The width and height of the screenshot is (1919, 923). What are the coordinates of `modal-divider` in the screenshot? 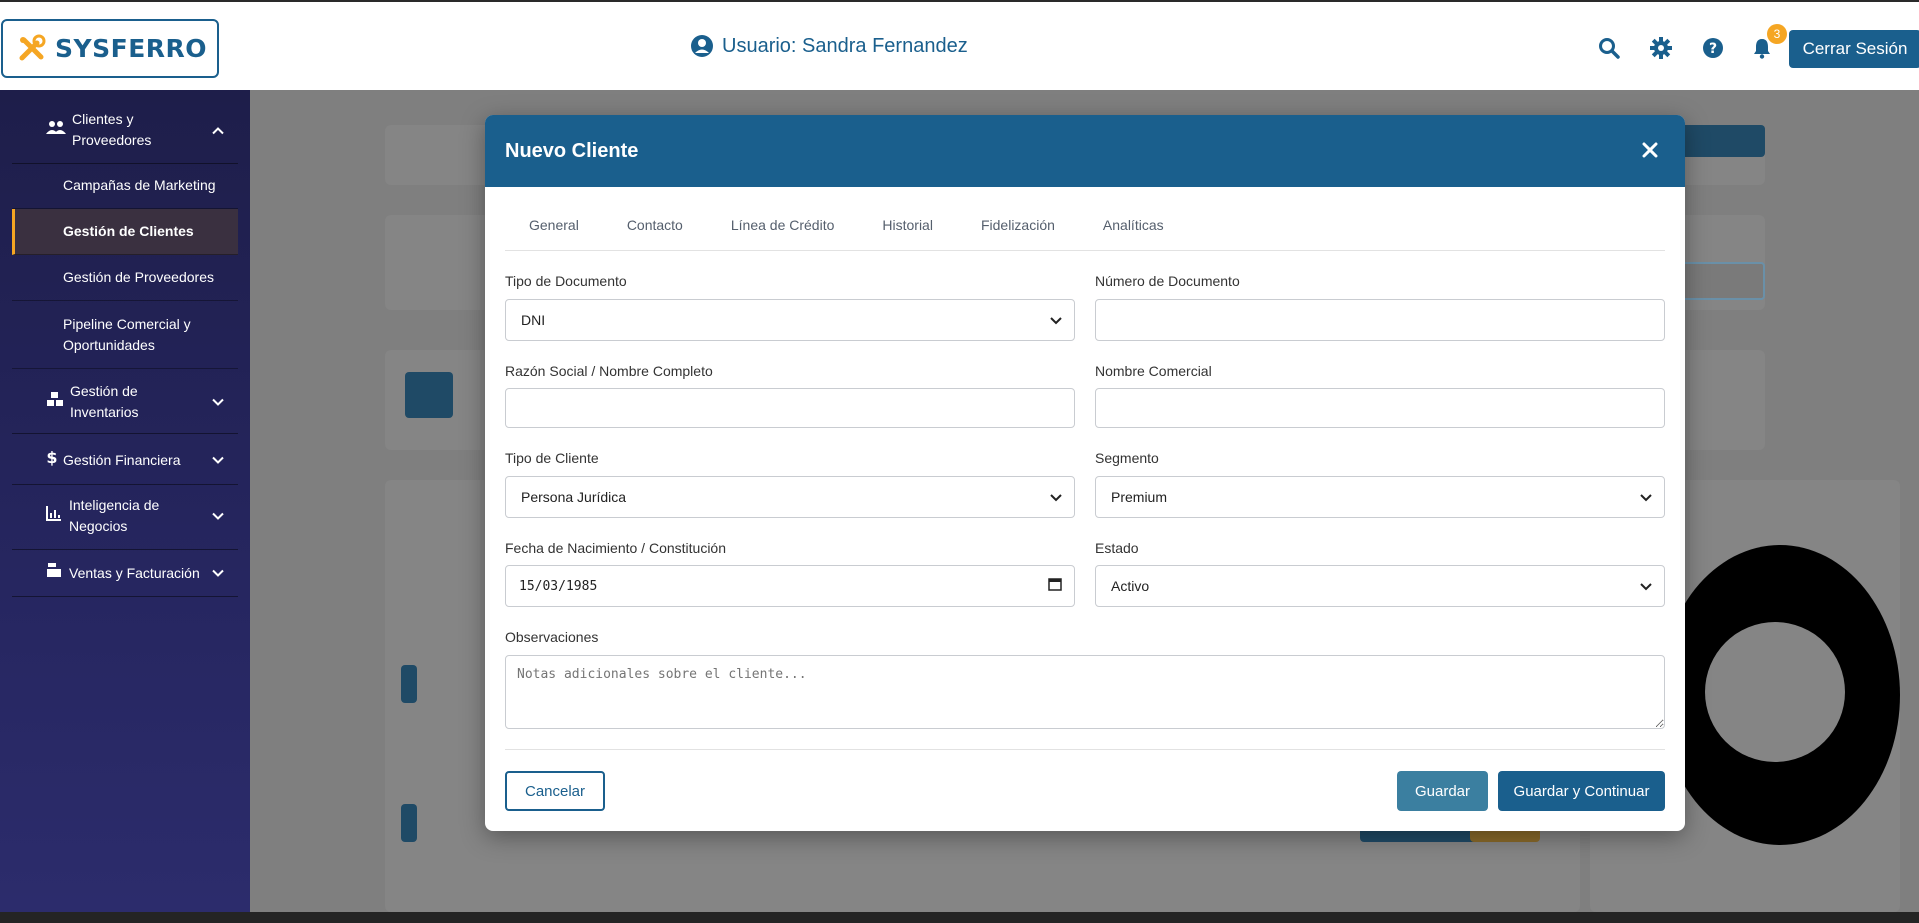 It's located at (1085, 749).